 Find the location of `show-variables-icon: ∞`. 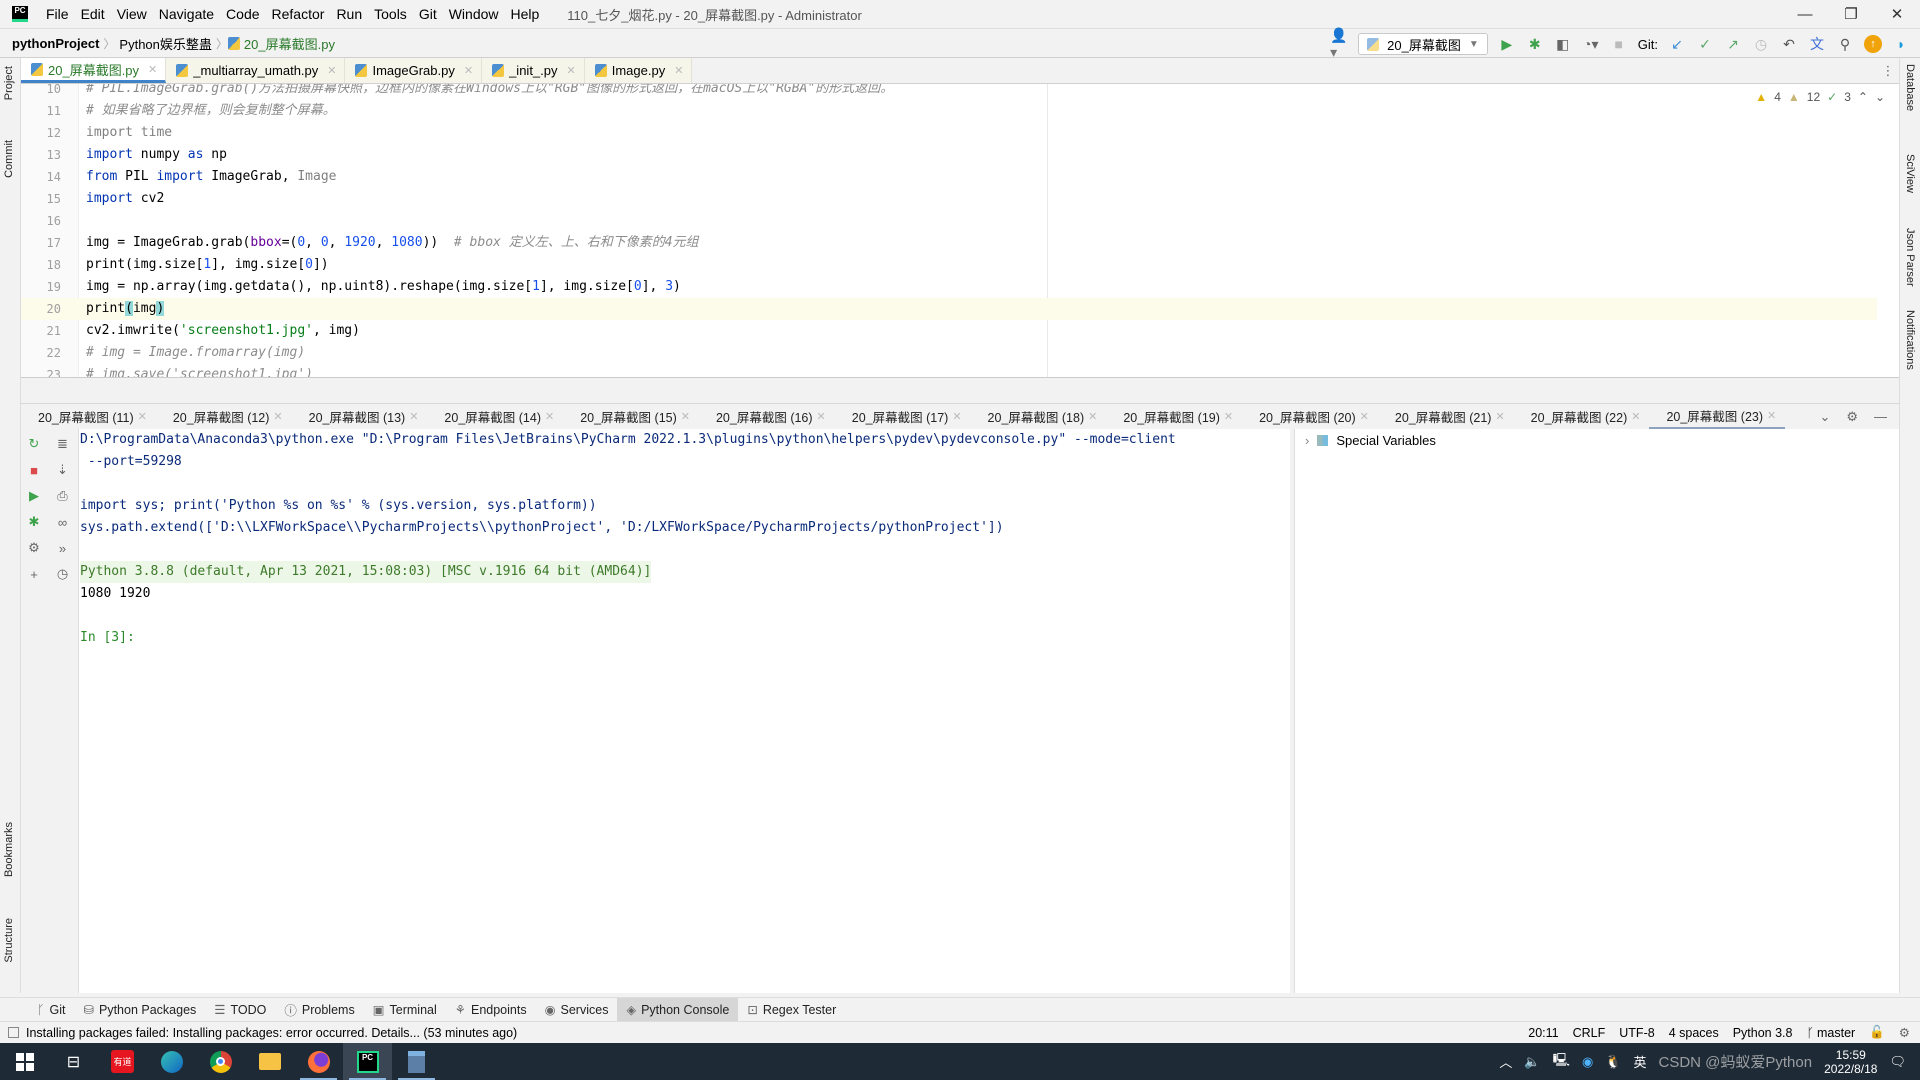

show-variables-icon: ∞ is located at coordinates (62, 522).